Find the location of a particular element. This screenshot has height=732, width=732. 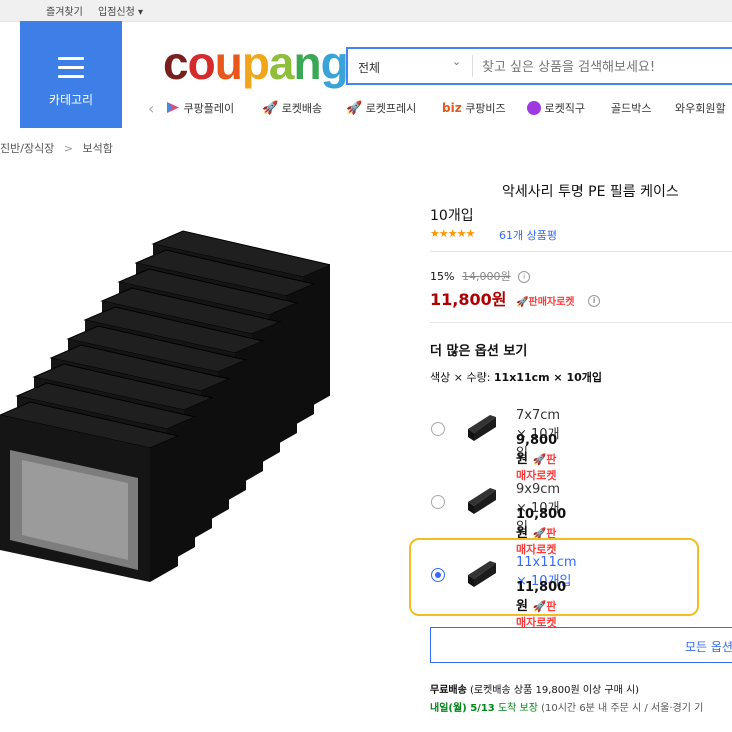

quicklink-goldbox: 골드박스 is located at coordinates (631, 108).